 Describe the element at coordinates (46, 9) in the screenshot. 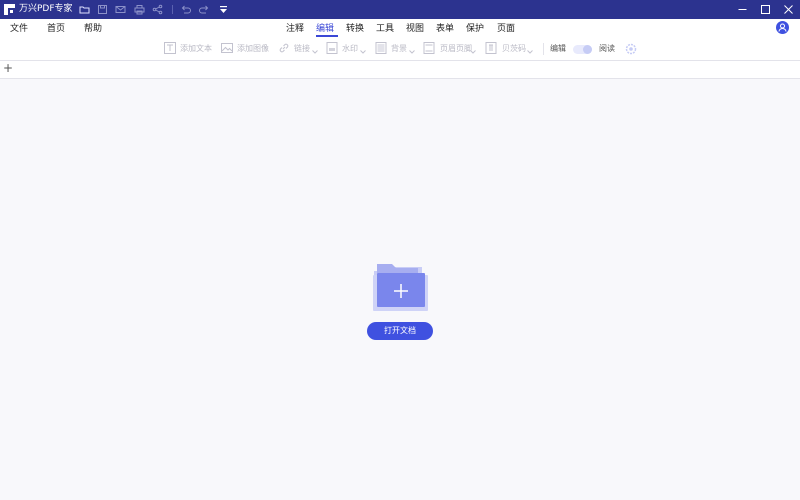

I see `app-title: 万兴PDF专家` at that location.